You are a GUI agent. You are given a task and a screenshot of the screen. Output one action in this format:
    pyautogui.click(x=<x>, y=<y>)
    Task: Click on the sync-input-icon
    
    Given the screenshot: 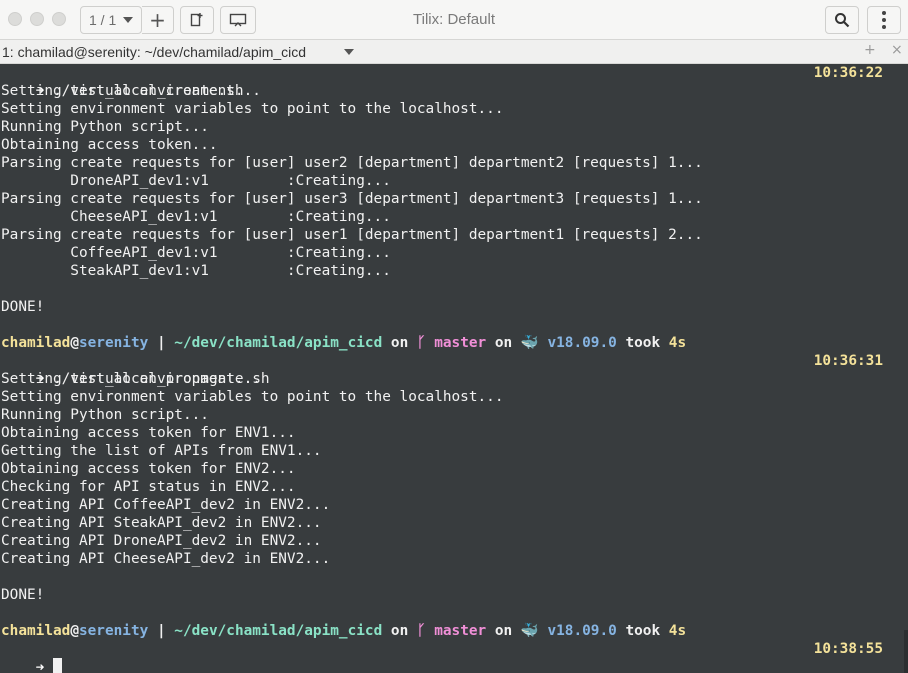 What is the action you would take?
    pyautogui.click(x=238, y=20)
    